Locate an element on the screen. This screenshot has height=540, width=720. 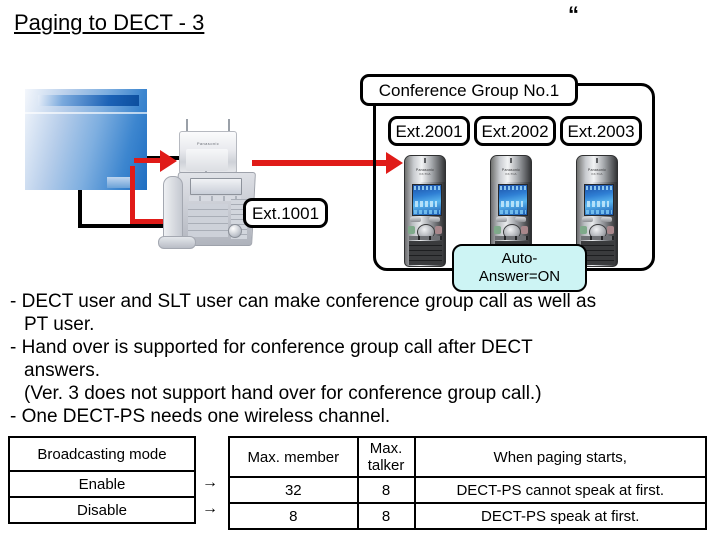
link-line-pbx-down is located at coordinates (80, 209).